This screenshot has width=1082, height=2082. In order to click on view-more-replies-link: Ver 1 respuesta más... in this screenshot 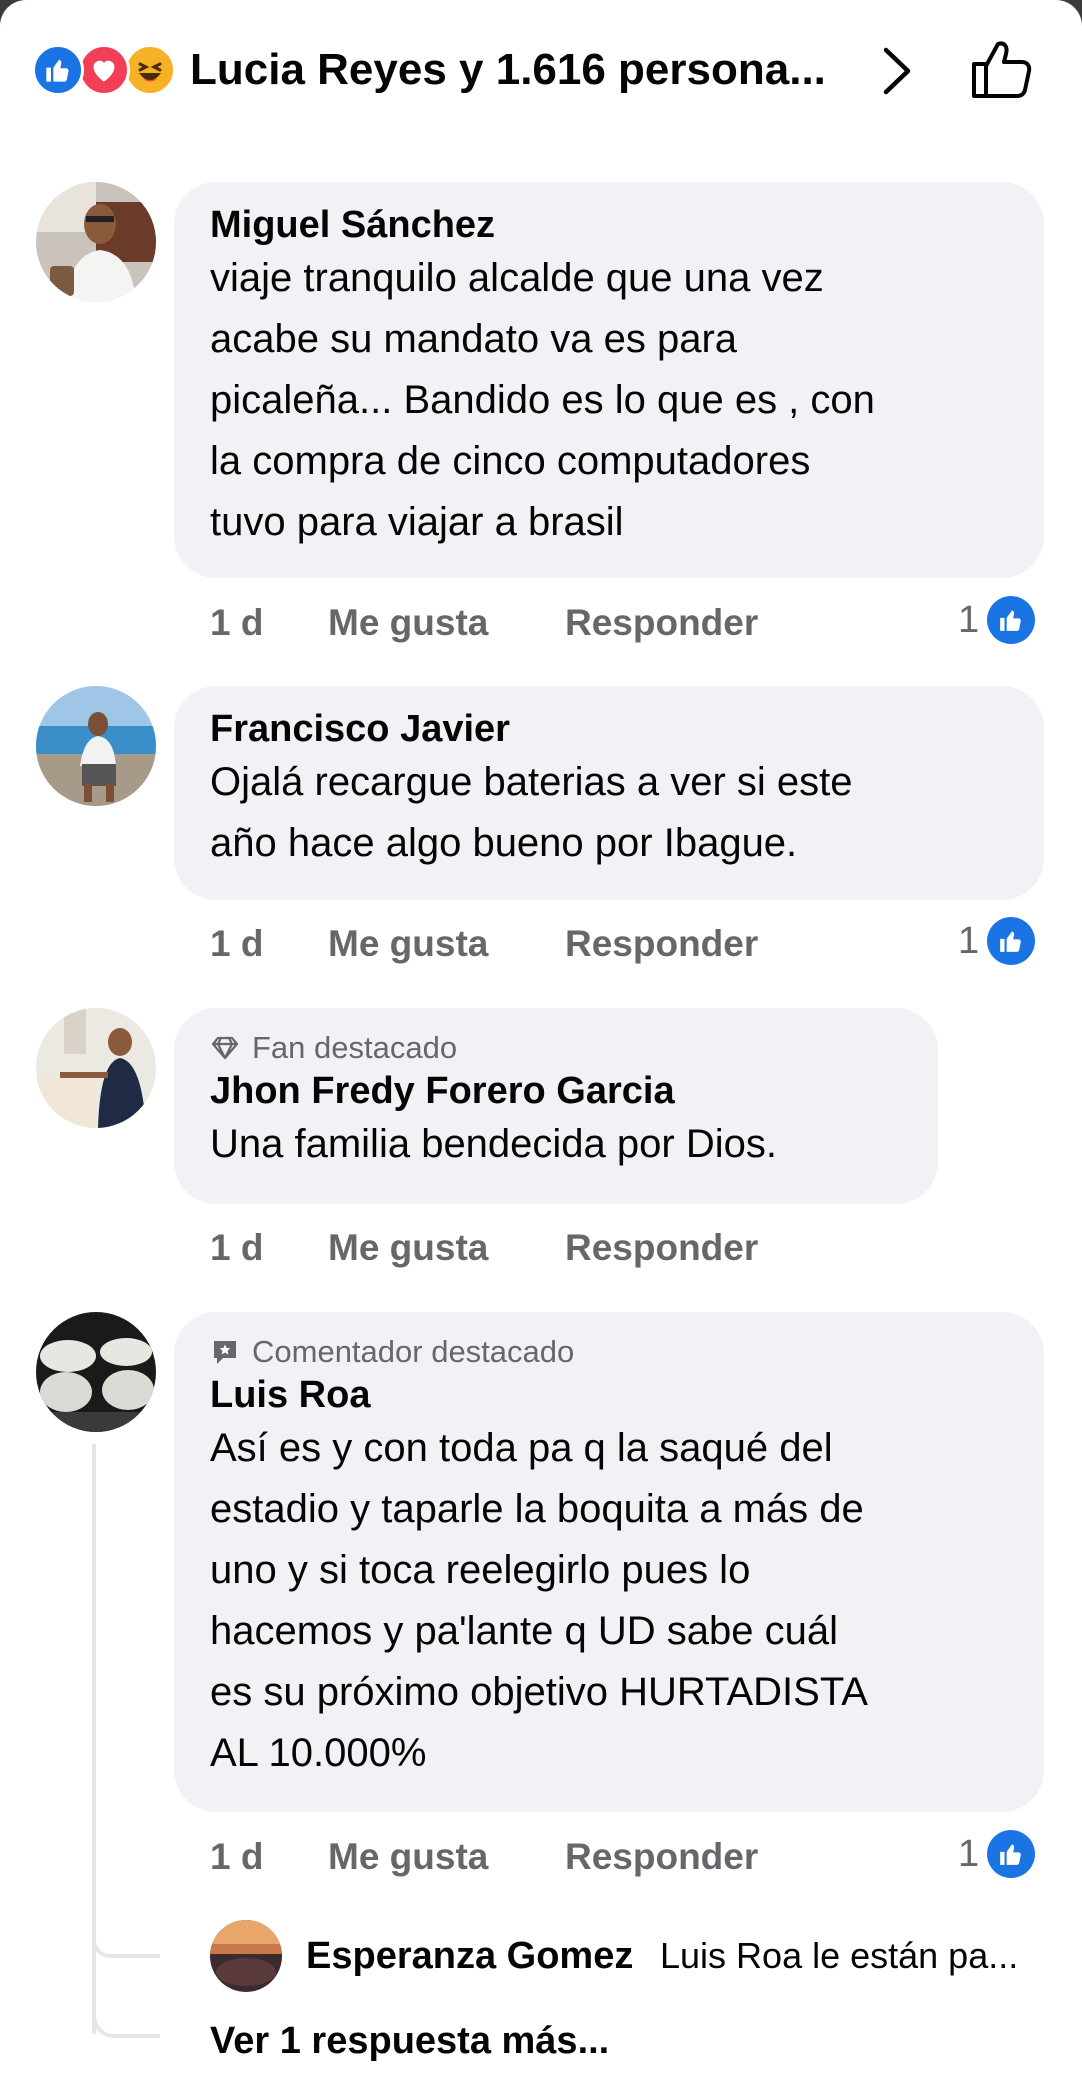, I will do `click(409, 2041)`.